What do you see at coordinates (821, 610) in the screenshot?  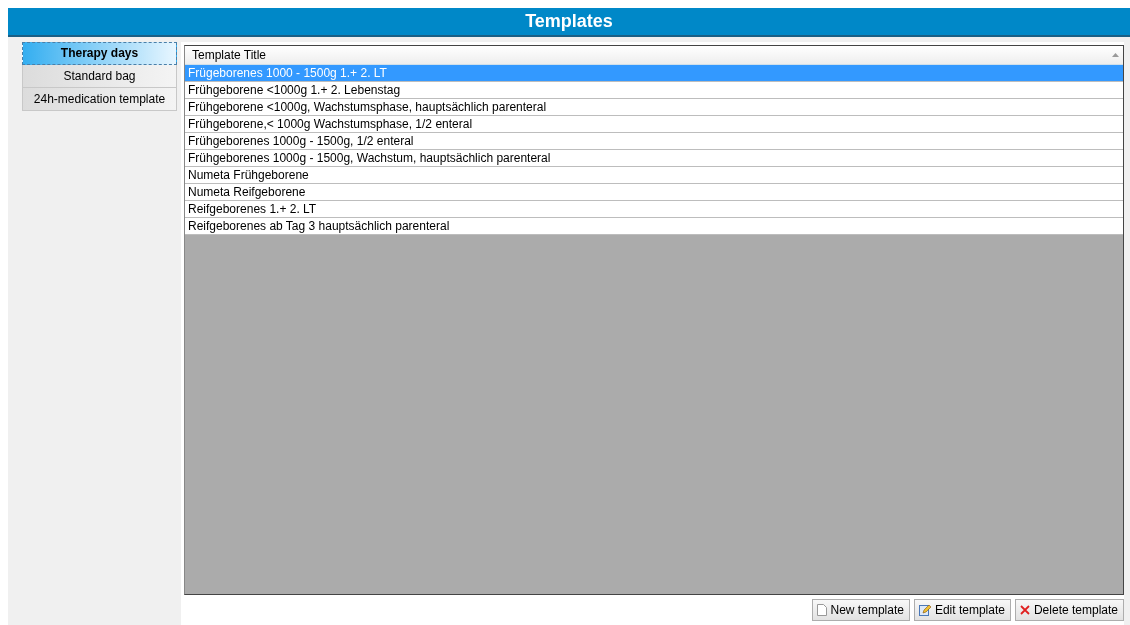 I see `document-icon` at bounding box center [821, 610].